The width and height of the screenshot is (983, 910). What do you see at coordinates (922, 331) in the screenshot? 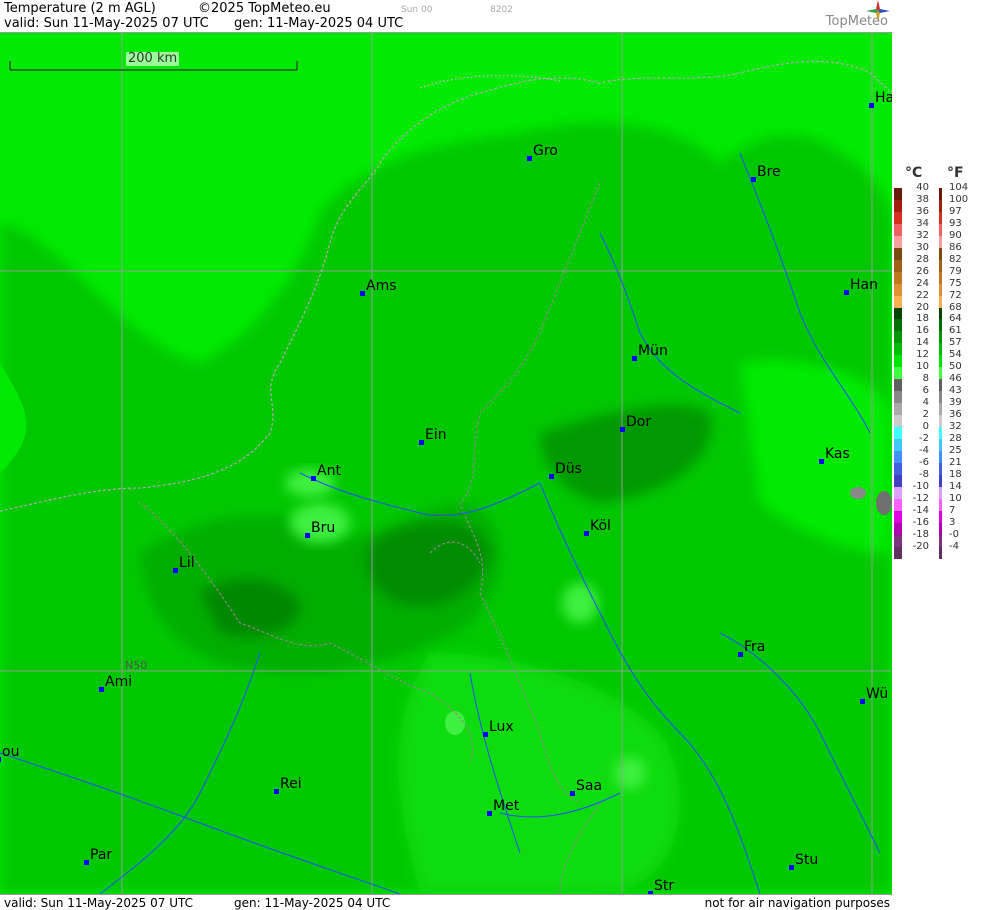
I see `legend-celsius-value: 16` at bounding box center [922, 331].